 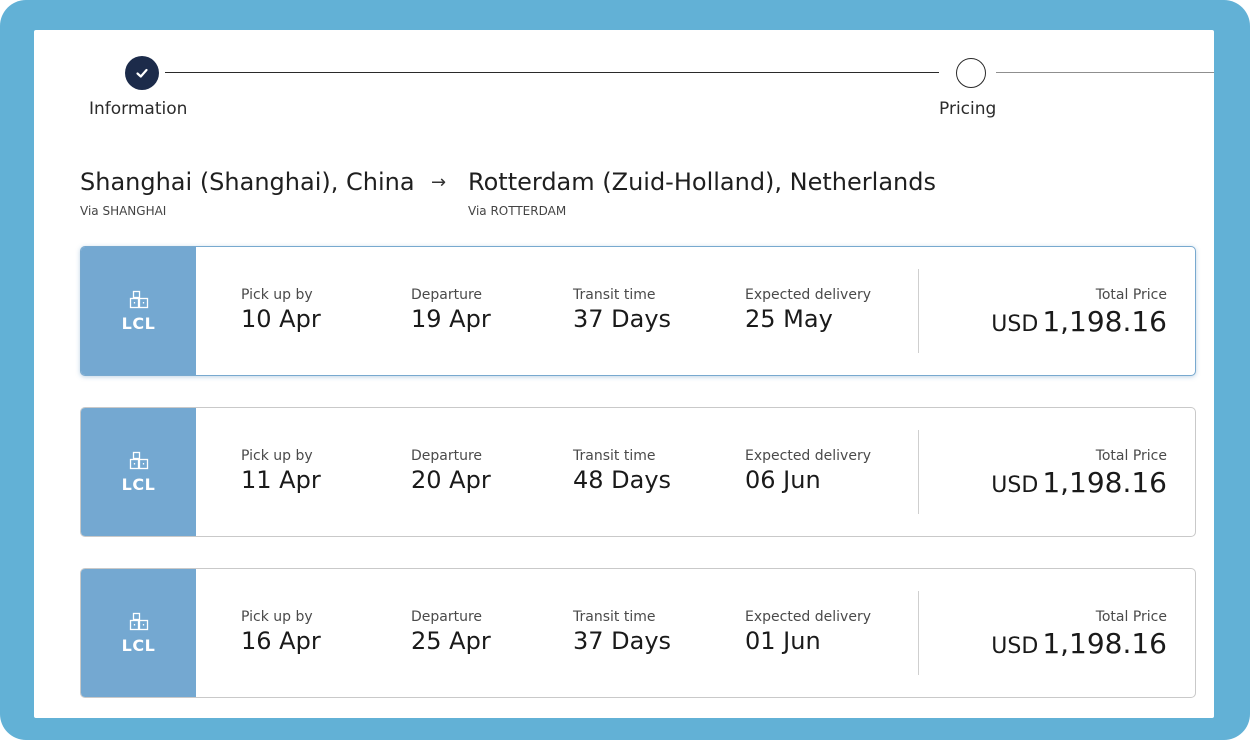 I want to click on departure-field: Departure 19 Apr, so click(x=451, y=310).